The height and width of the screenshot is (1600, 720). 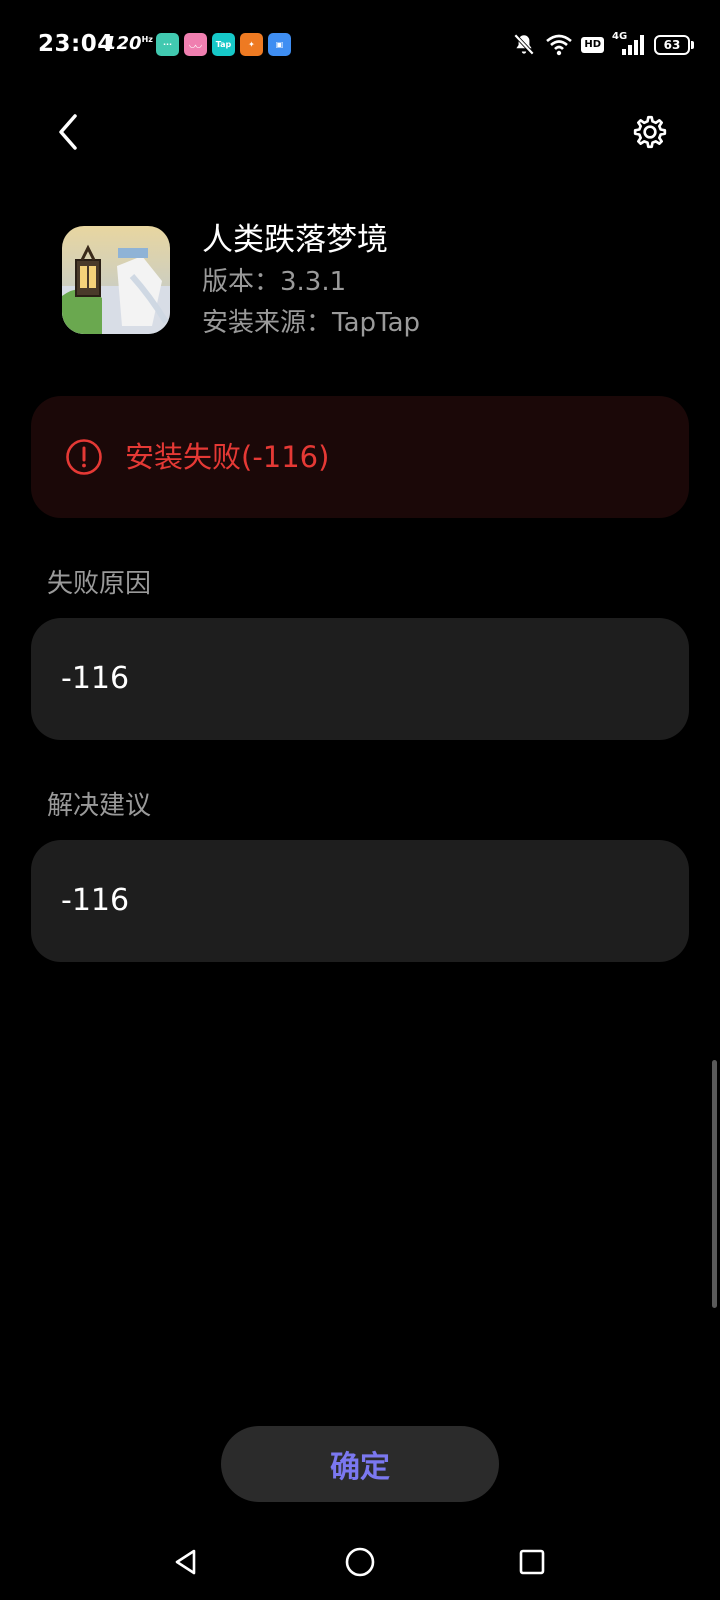 I want to click on blue-app-icon: ▣, so click(x=279, y=44).